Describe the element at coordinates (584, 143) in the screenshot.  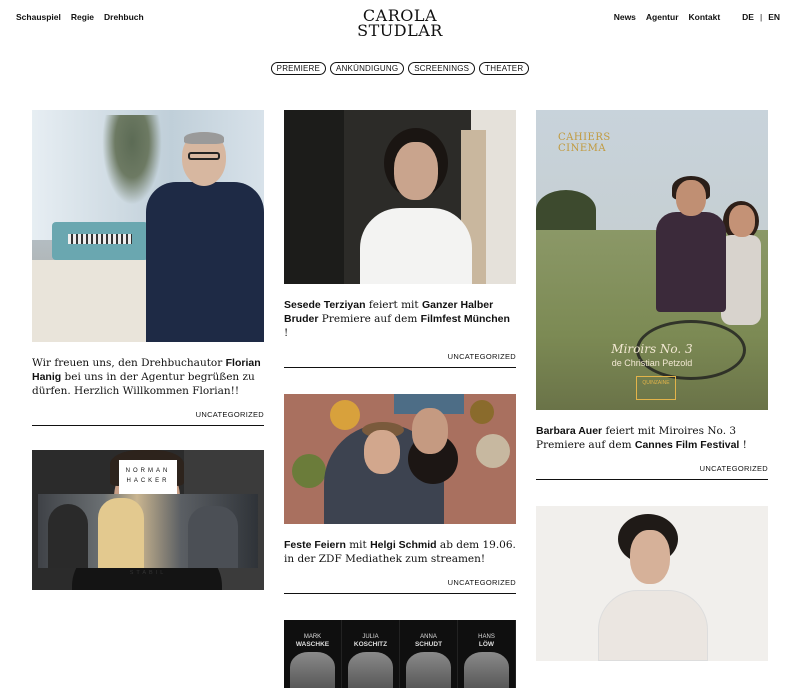
I see `cahiers-cinema-logo: CAHIERS CINEMA` at that location.